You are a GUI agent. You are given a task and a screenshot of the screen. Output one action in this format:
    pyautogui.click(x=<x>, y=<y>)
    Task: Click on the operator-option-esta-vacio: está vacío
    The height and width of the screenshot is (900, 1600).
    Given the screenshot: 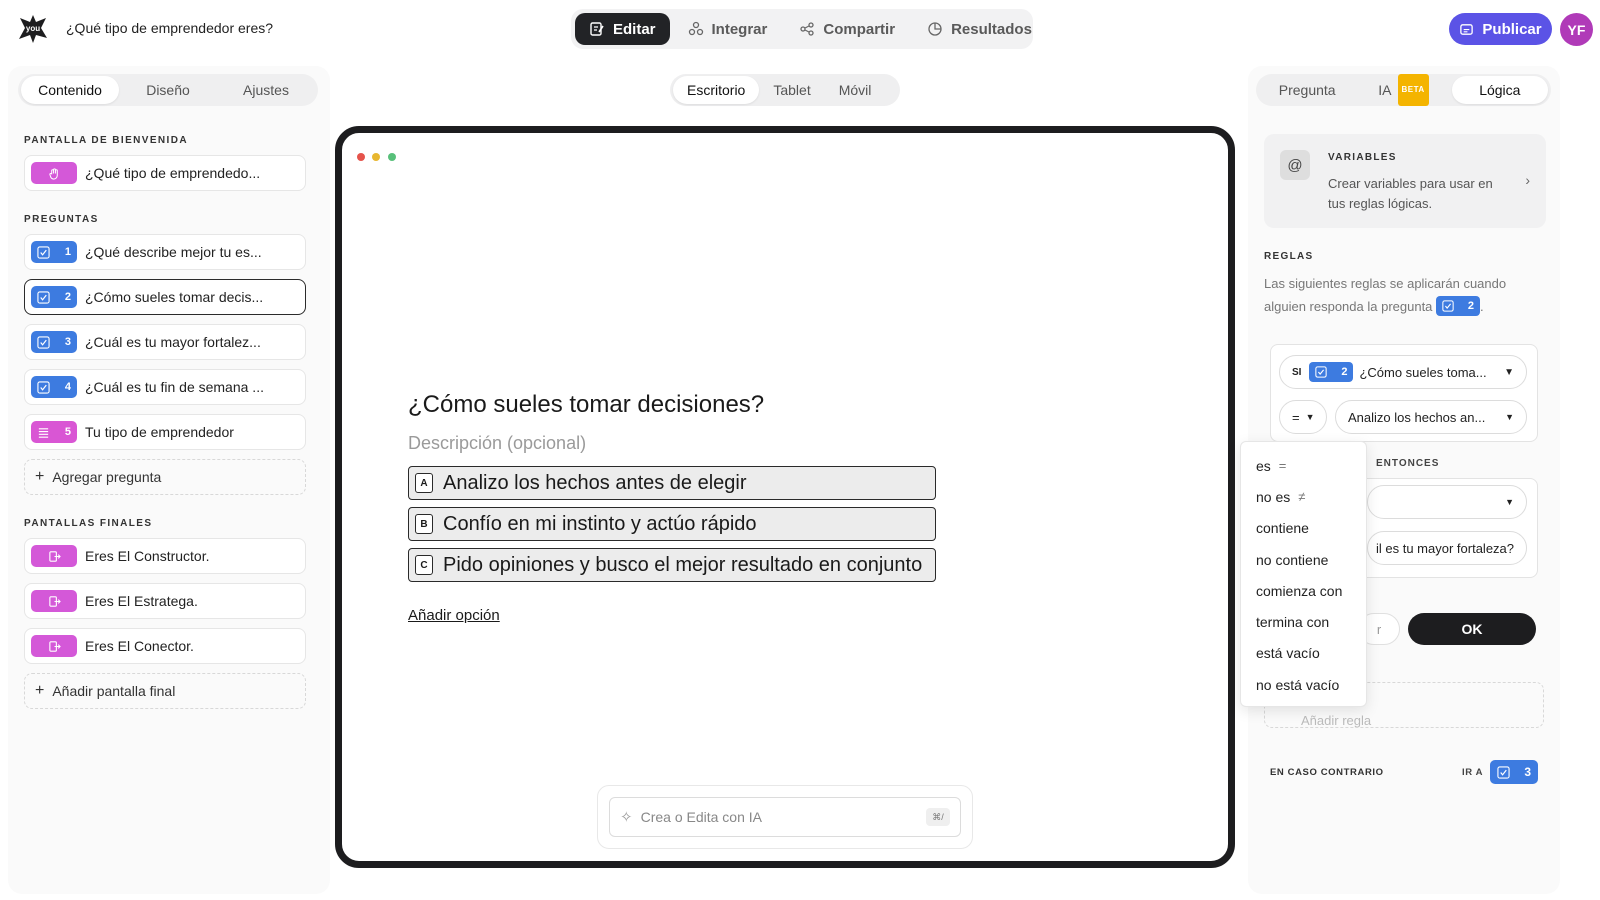 What is the action you would take?
    pyautogui.click(x=1303, y=653)
    